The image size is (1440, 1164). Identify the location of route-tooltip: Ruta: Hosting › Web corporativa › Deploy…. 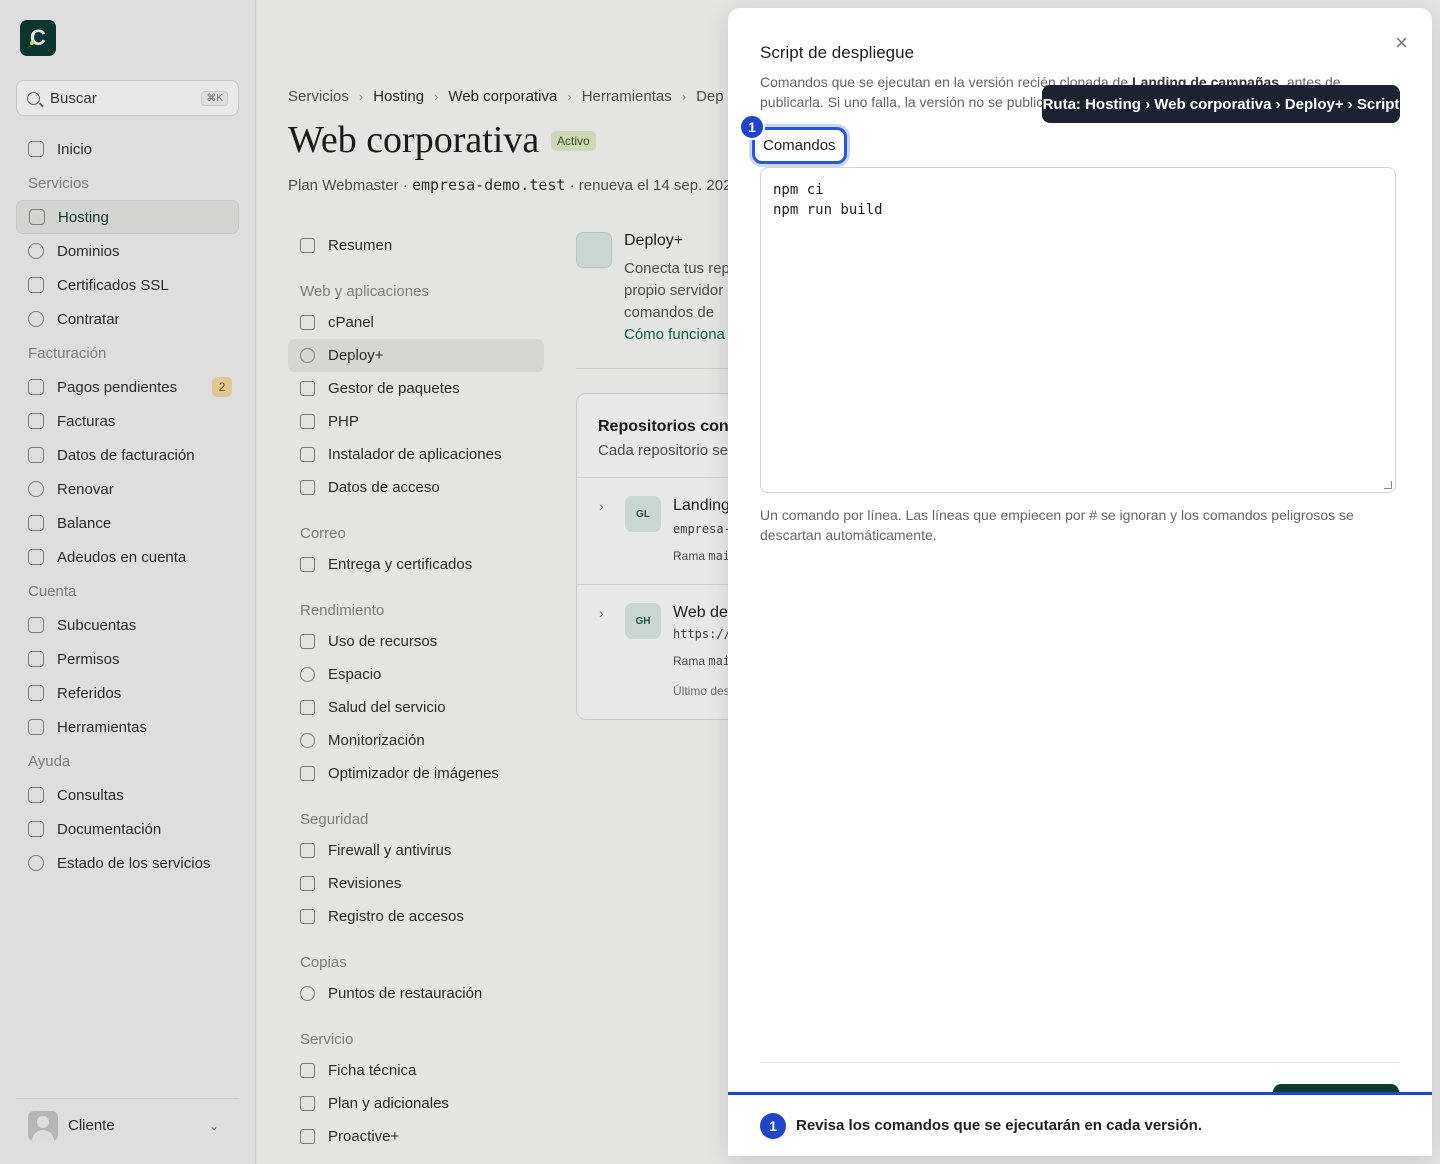
(1221, 104).